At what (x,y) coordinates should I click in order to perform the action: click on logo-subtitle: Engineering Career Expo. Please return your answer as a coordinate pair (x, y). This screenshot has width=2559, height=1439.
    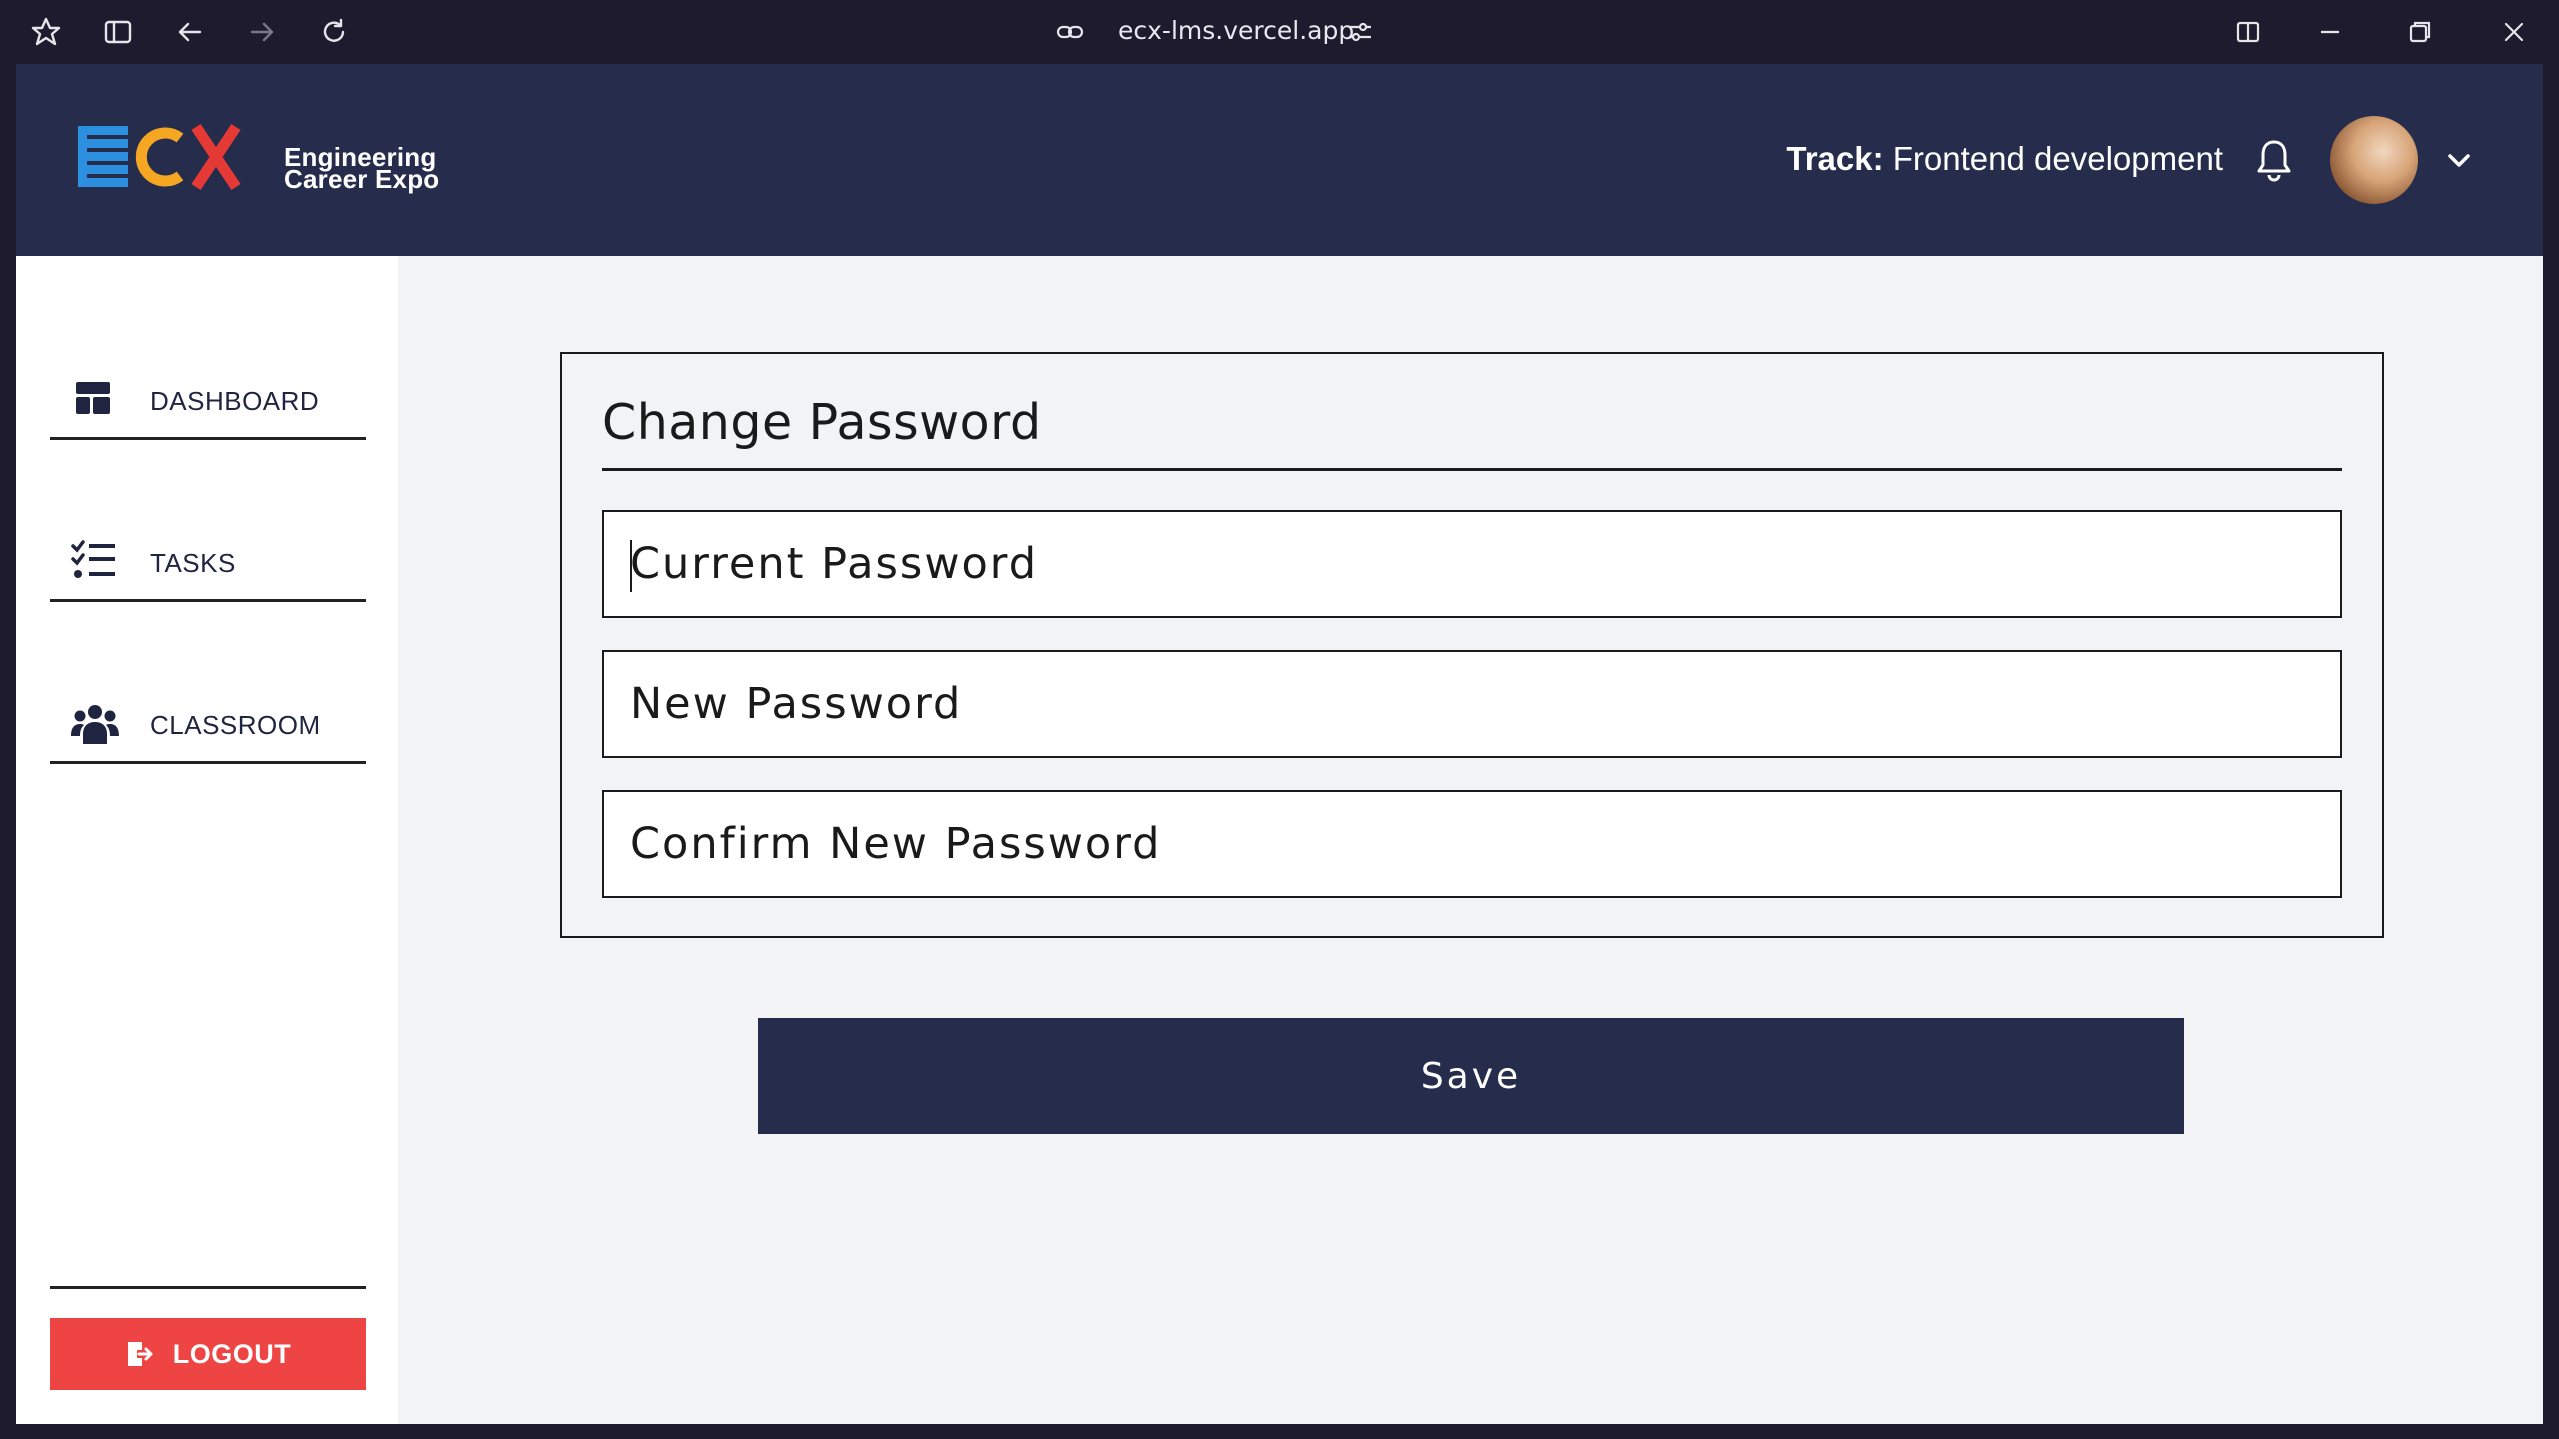
    Looking at the image, I should click on (362, 169).